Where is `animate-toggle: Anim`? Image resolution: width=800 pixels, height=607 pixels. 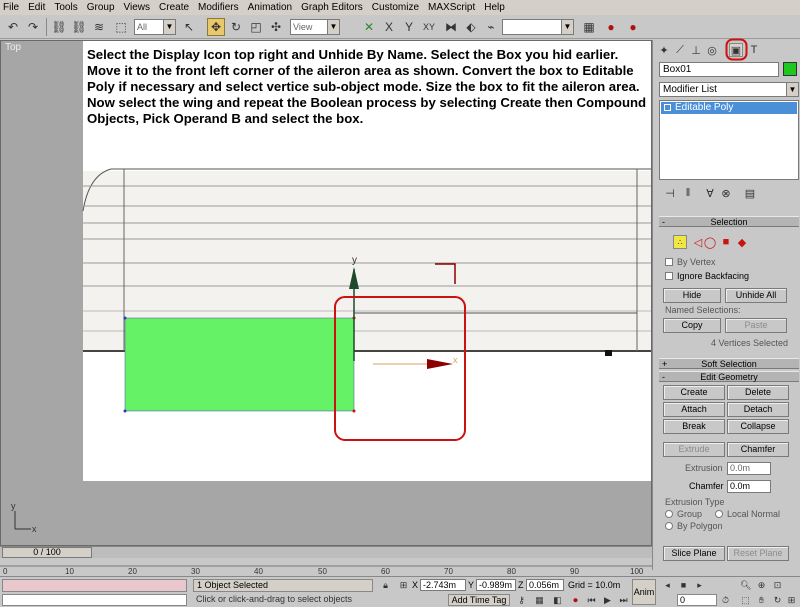
animate-toggle: Anim is located at coordinates (644, 592).